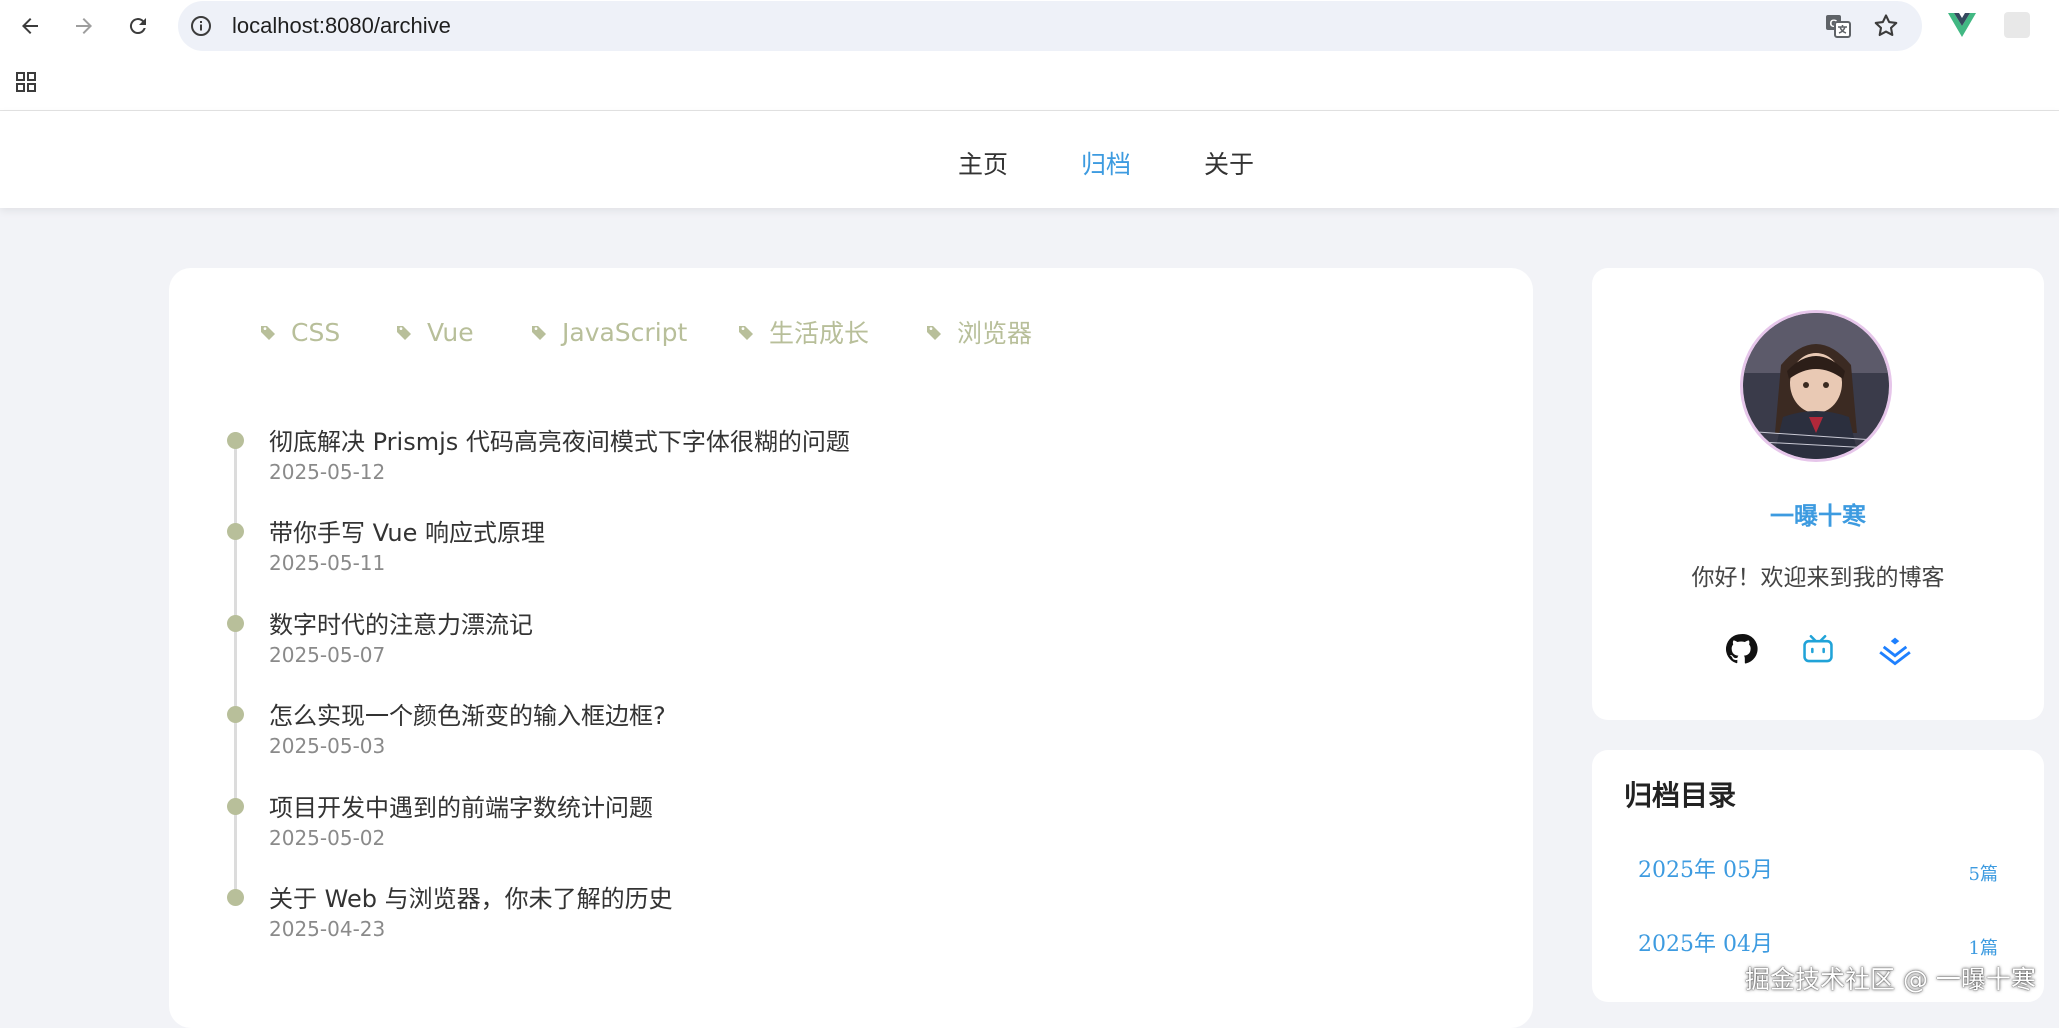  What do you see at coordinates (316, 332) in the screenshot?
I see `tag-label: CSS` at bounding box center [316, 332].